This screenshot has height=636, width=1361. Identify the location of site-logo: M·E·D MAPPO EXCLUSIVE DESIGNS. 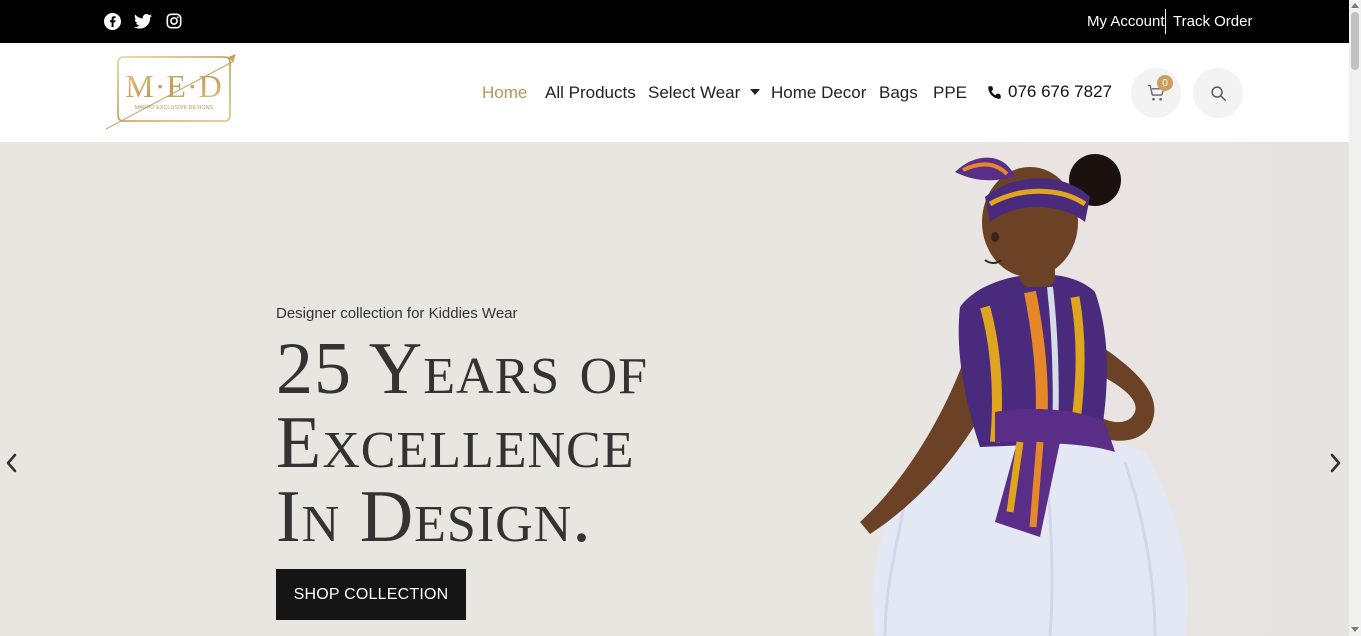
(172, 92).